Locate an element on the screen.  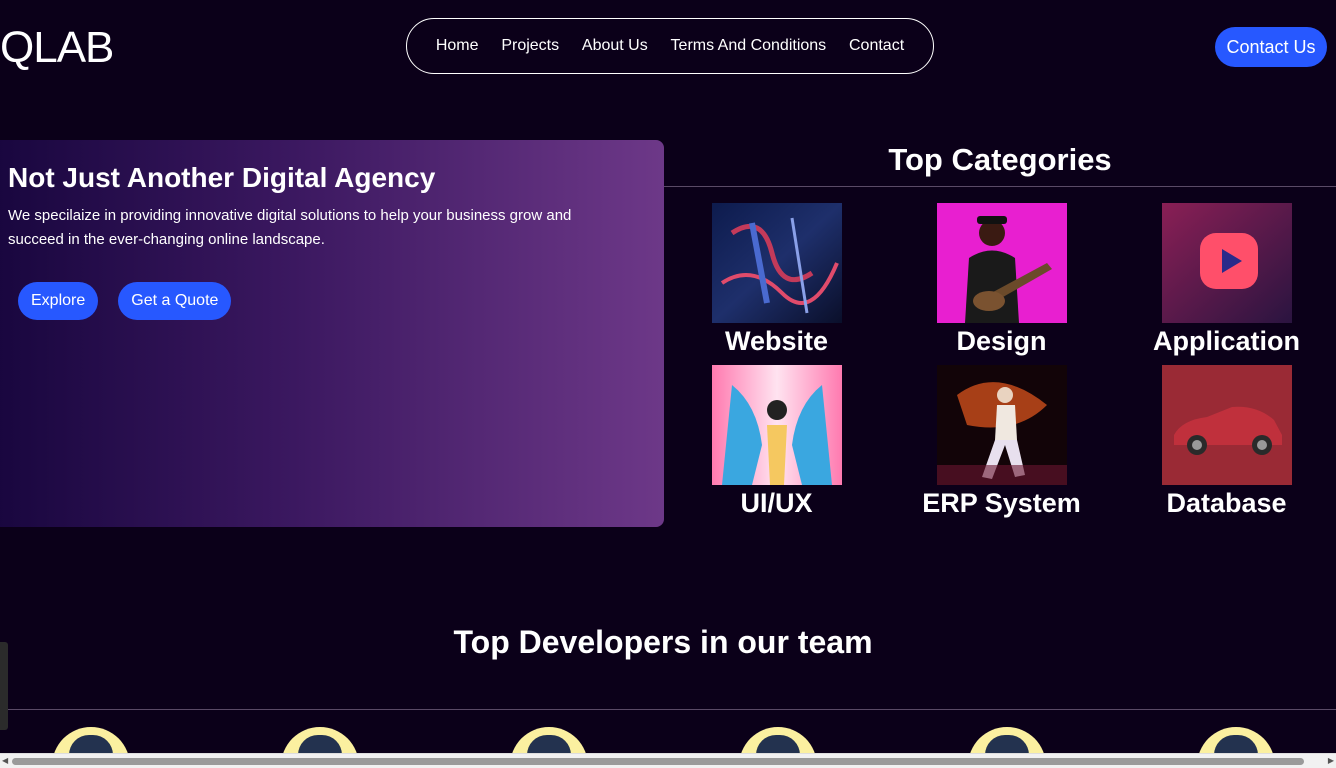
category-database: Database is located at coordinates (1225, 443).